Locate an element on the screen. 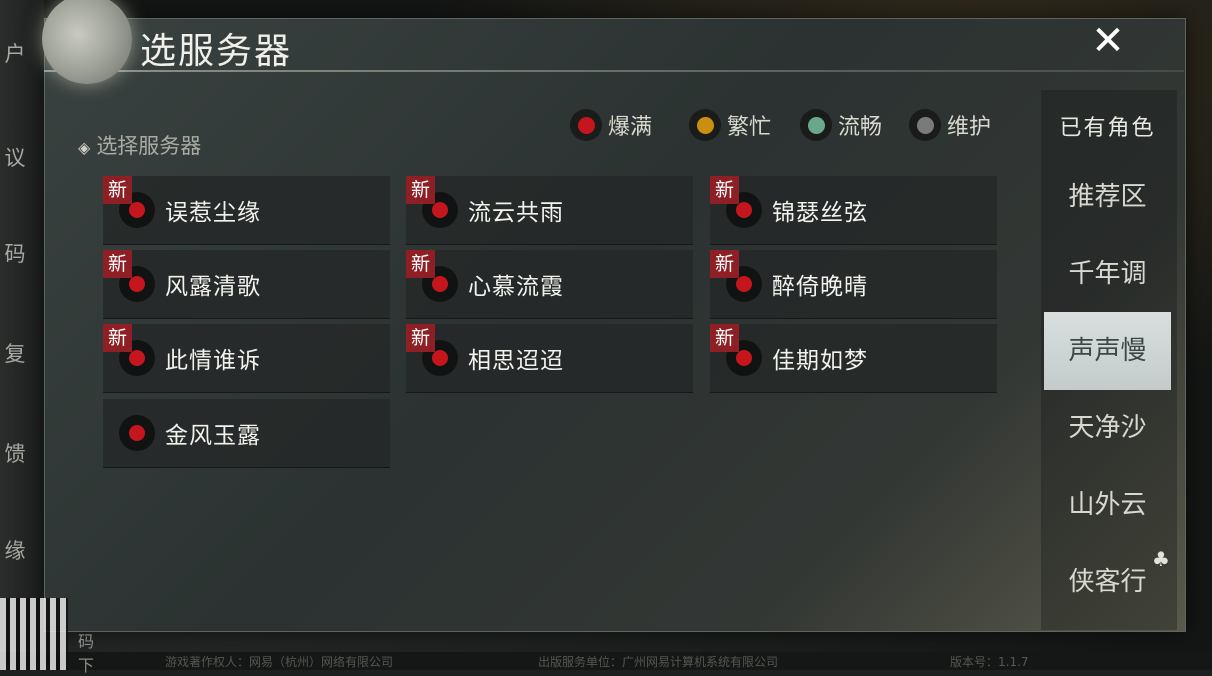  server-item: 金风玉露 is located at coordinates (246, 433).